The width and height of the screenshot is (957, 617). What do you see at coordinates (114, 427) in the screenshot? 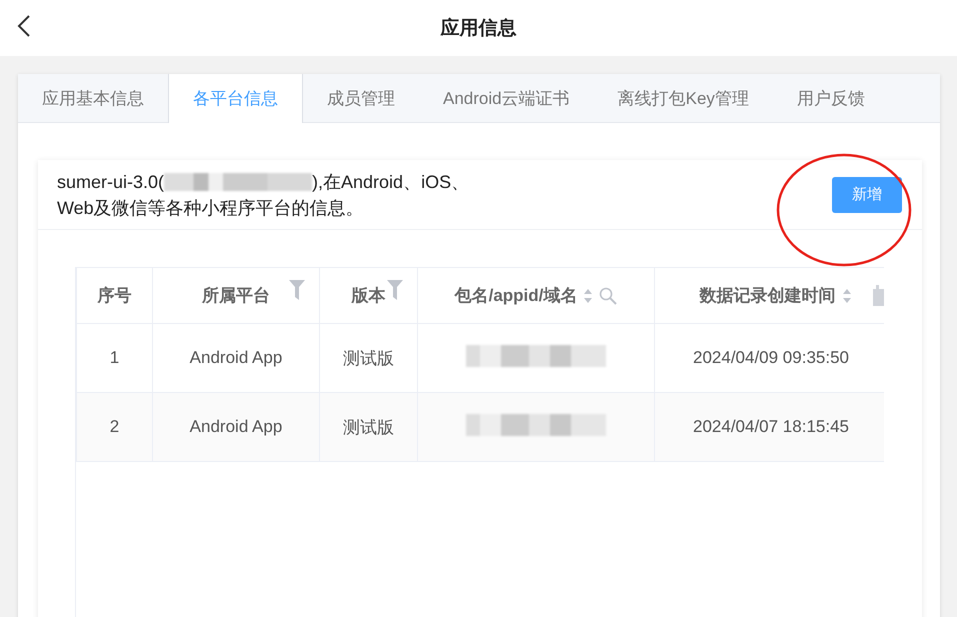
I see `table-cell: 2` at bounding box center [114, 427].